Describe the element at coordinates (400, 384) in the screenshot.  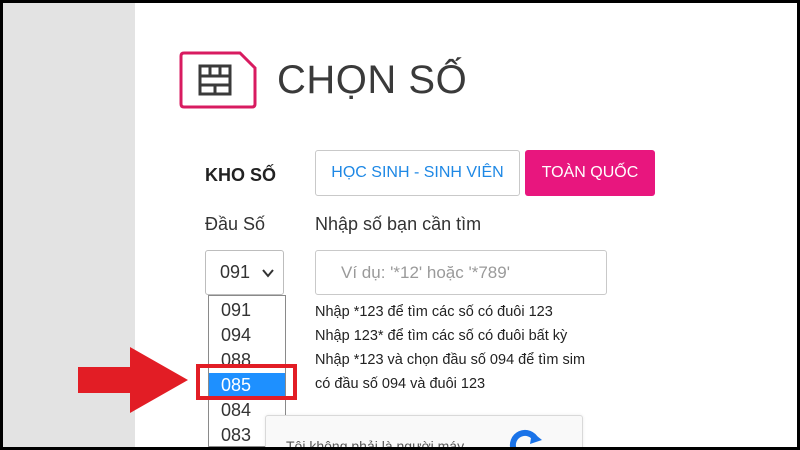
I see `search-hint: có đầu số 094 và đuôi 123` at that location.